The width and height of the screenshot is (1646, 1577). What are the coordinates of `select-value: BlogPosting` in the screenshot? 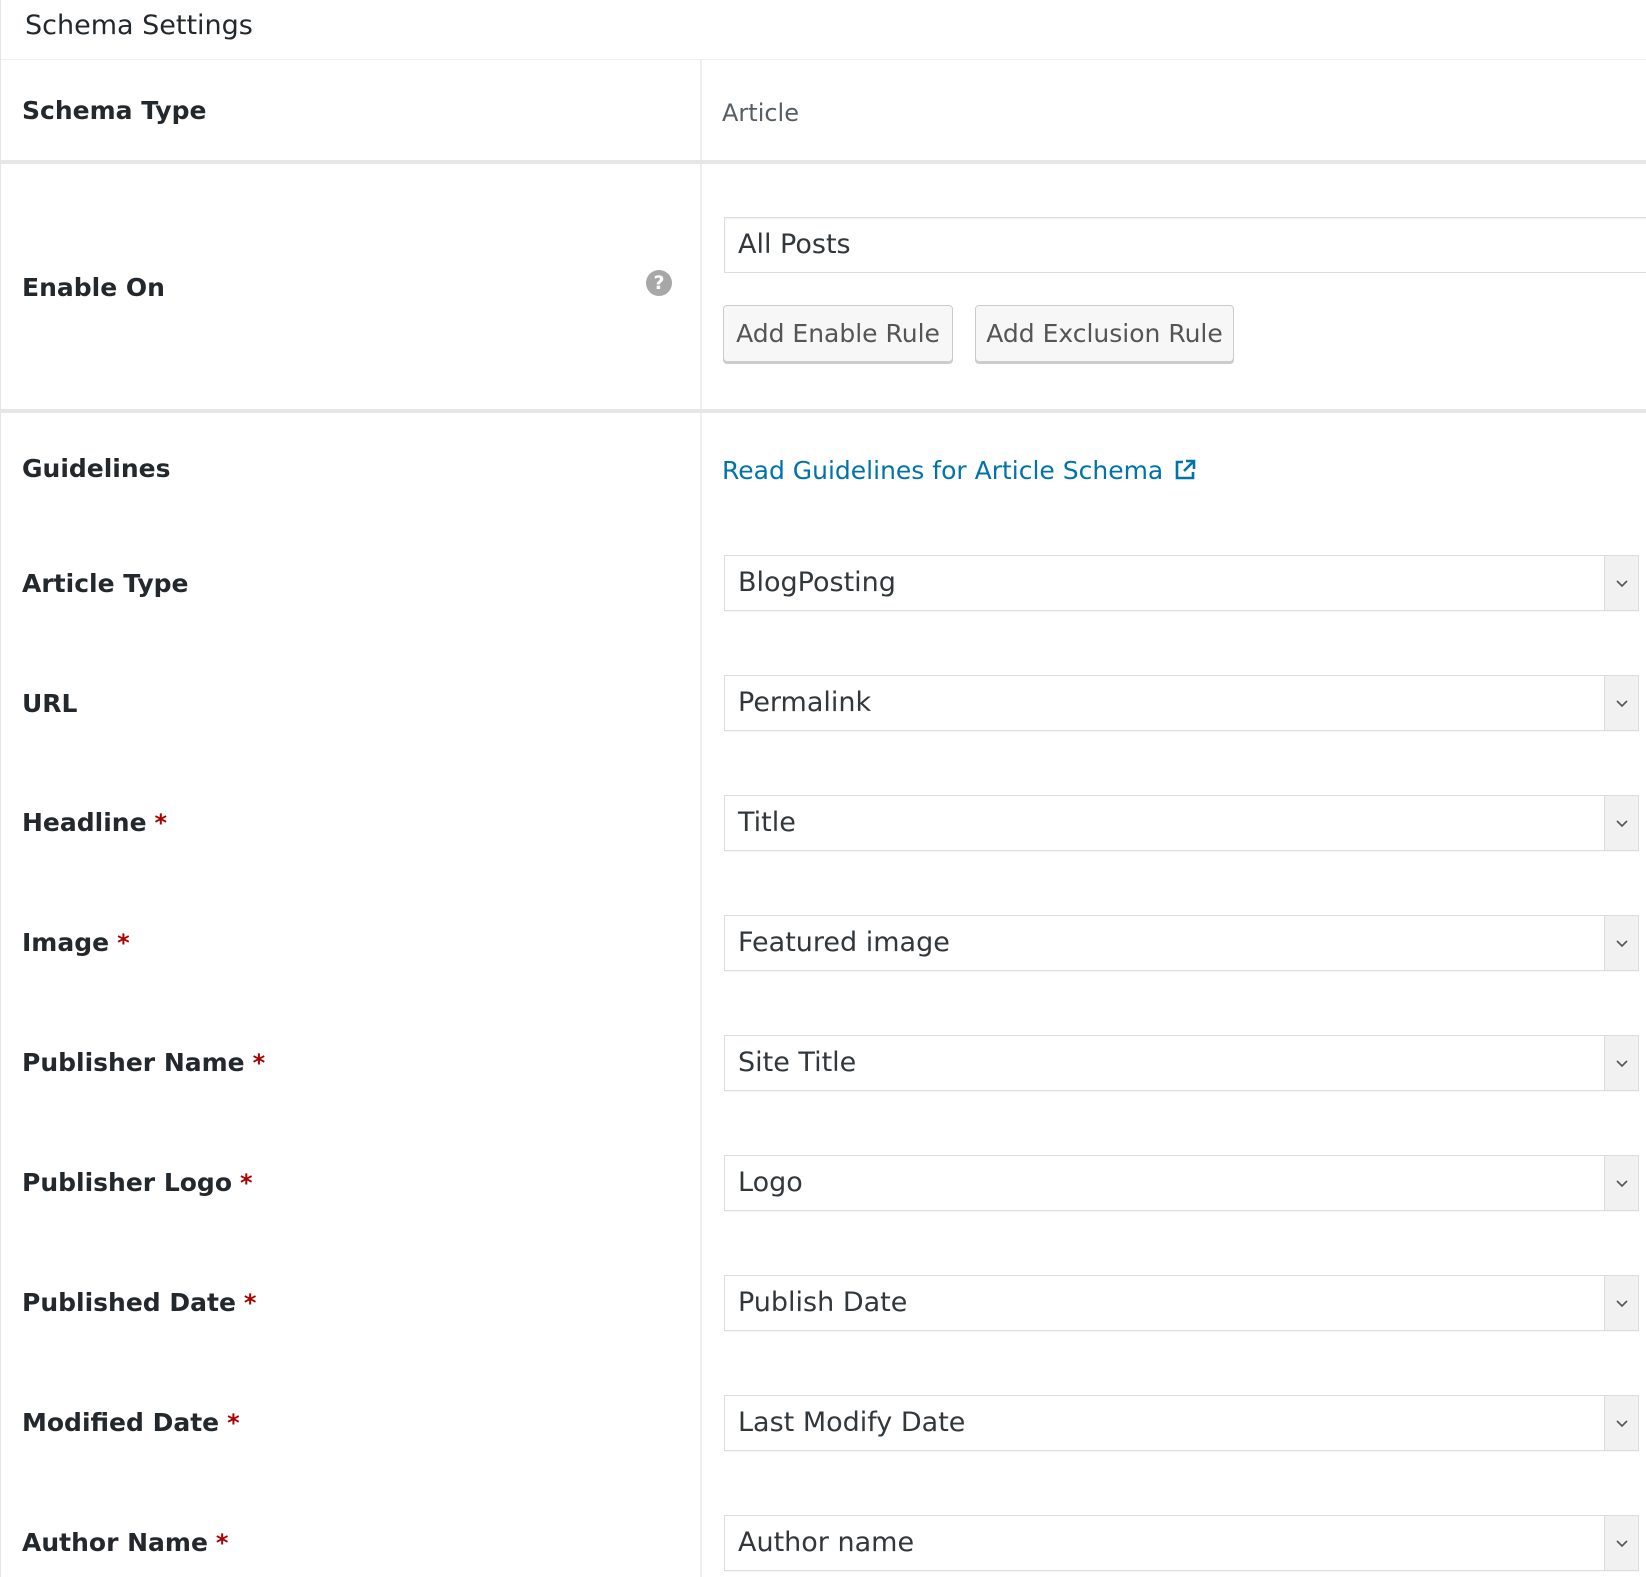 It's located at (817, 582).